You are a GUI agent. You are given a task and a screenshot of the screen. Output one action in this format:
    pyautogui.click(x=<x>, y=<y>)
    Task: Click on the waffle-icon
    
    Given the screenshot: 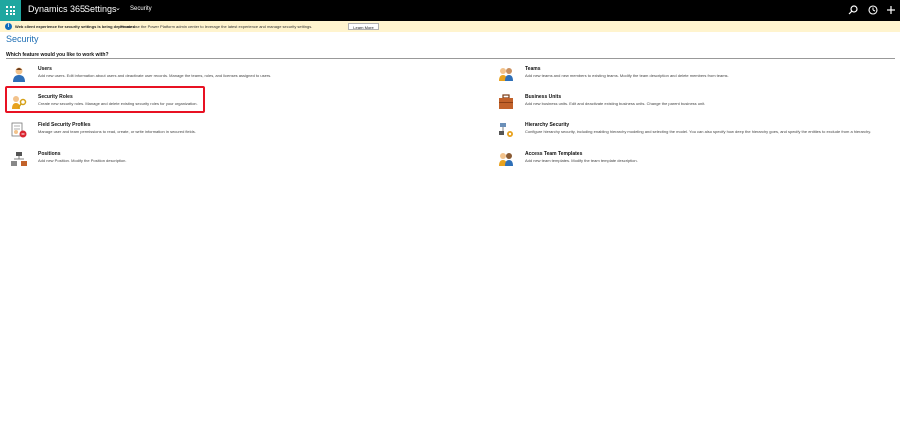 What is the action you would take?
    pyautogui.click(x=10, y=10)
    